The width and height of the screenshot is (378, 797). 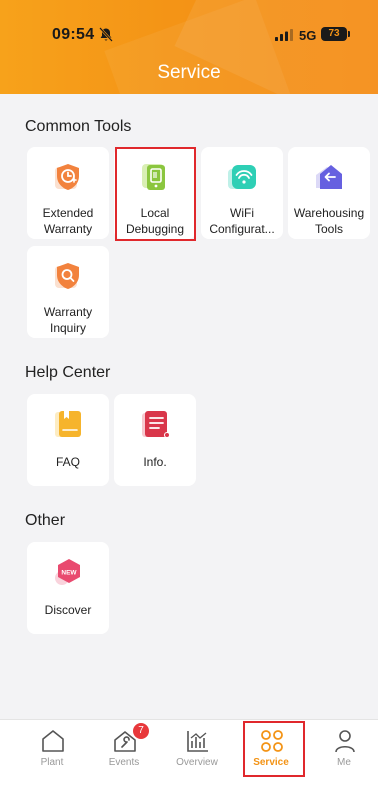 What do you see at coordinates (197, 762) in the screenshot?
I see `tab-label: Overview` at bounding box center [197, 762].